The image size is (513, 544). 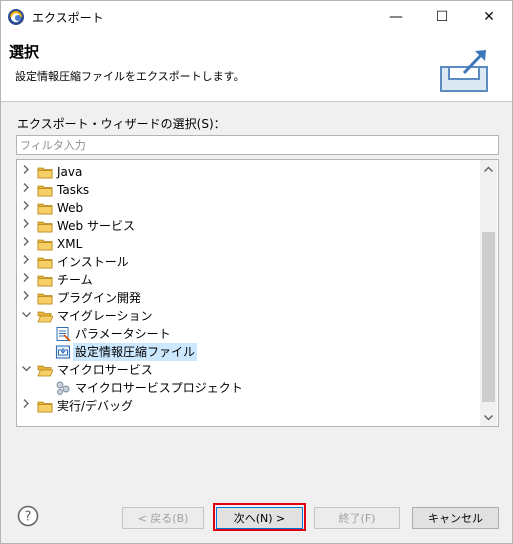 What do you see at coordinates (257, 145) in the screenshot?
I see `filter-input` at bounding box center [257, 145].